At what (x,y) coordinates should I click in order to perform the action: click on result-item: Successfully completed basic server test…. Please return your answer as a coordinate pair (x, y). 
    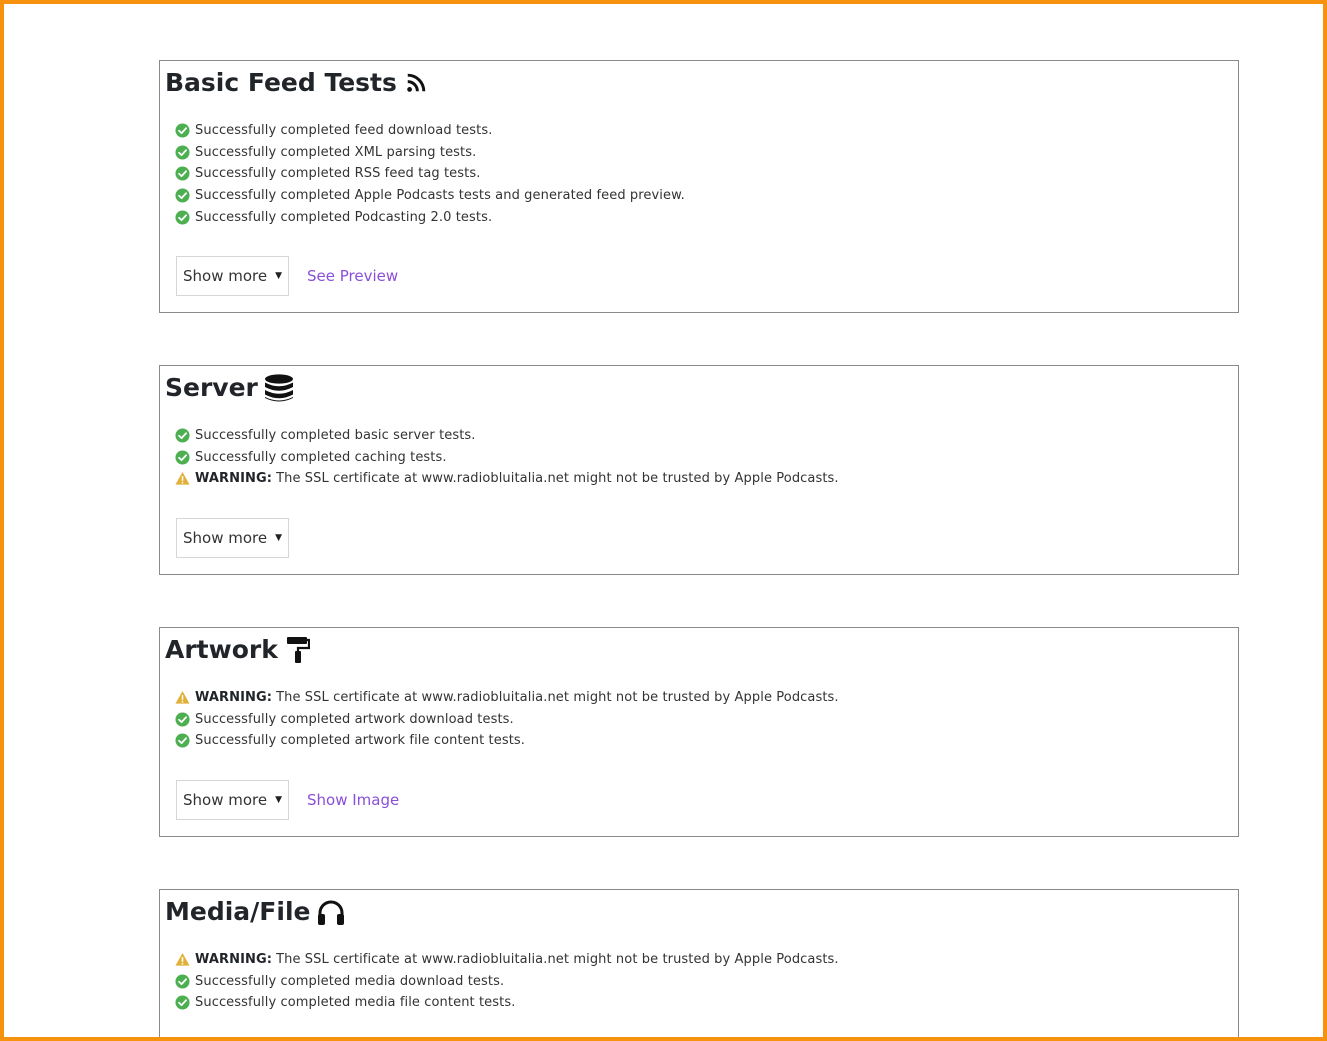
    Looking at the image, I should click on (507, 436).